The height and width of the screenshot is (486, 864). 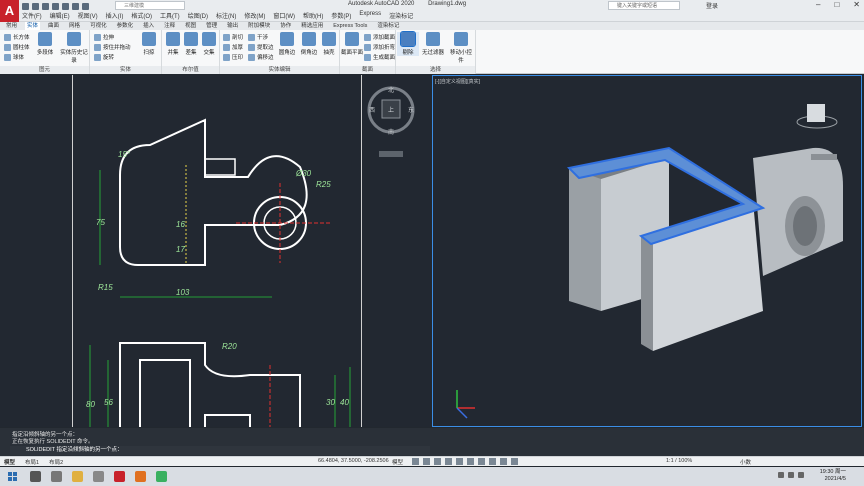 I want to click on ribbon-tab-10: 输出, so click(x=232, y=26).